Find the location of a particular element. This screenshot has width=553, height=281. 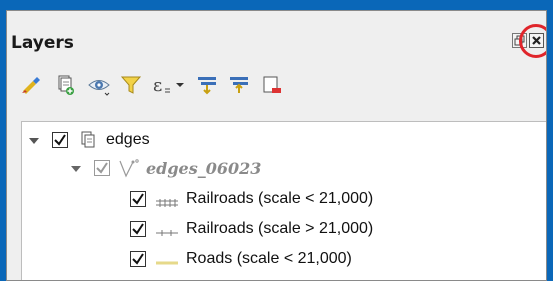

expand-all-icon is located at coordinates (207, 85).